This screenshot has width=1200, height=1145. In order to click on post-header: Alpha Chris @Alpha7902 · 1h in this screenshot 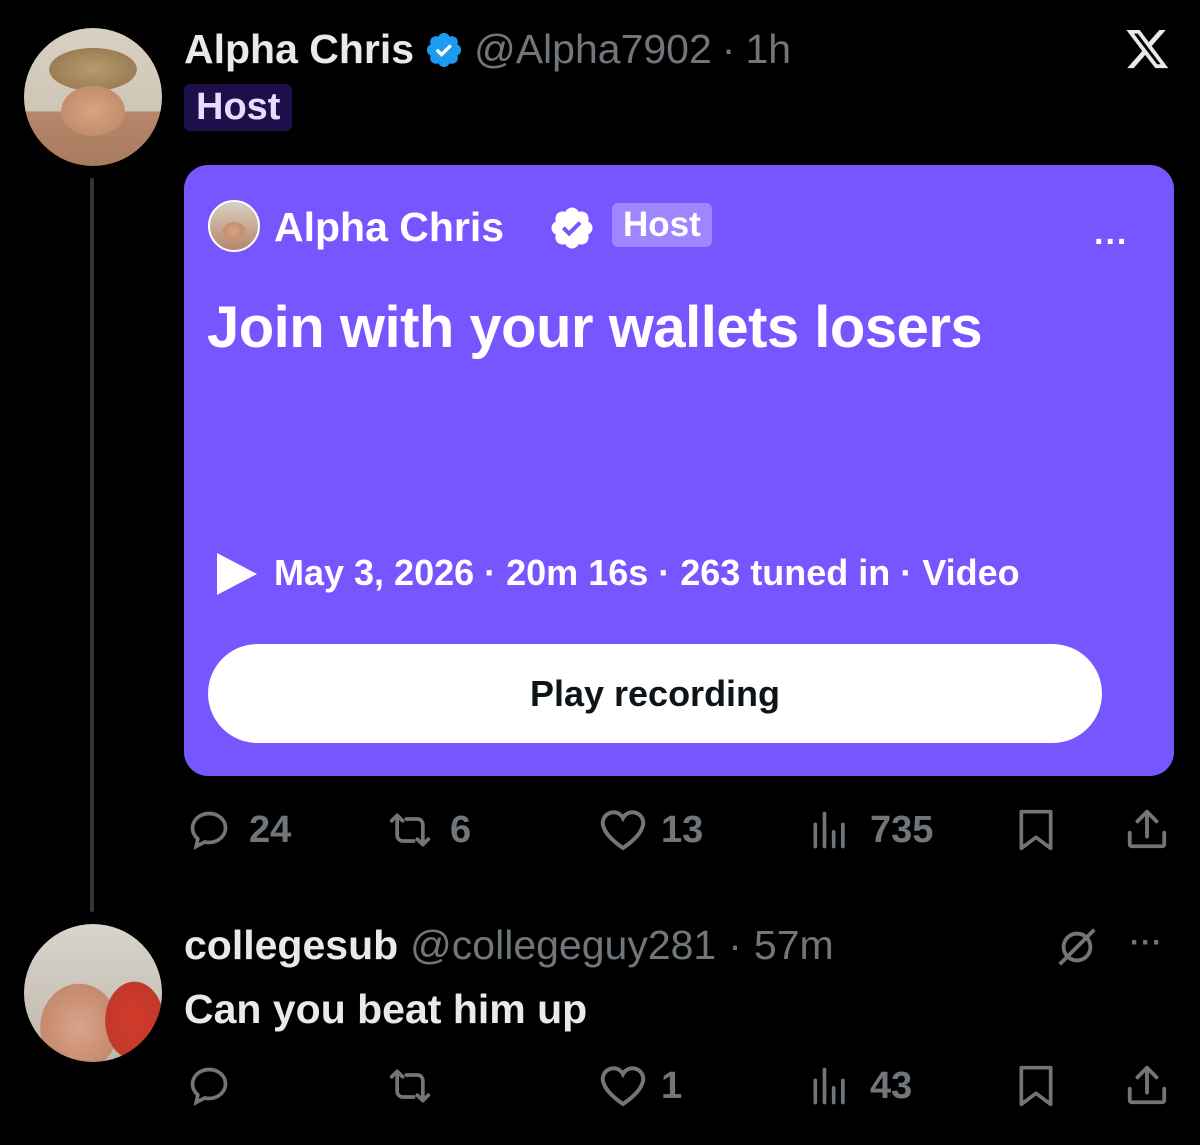, I will do `click(487, 49)`.